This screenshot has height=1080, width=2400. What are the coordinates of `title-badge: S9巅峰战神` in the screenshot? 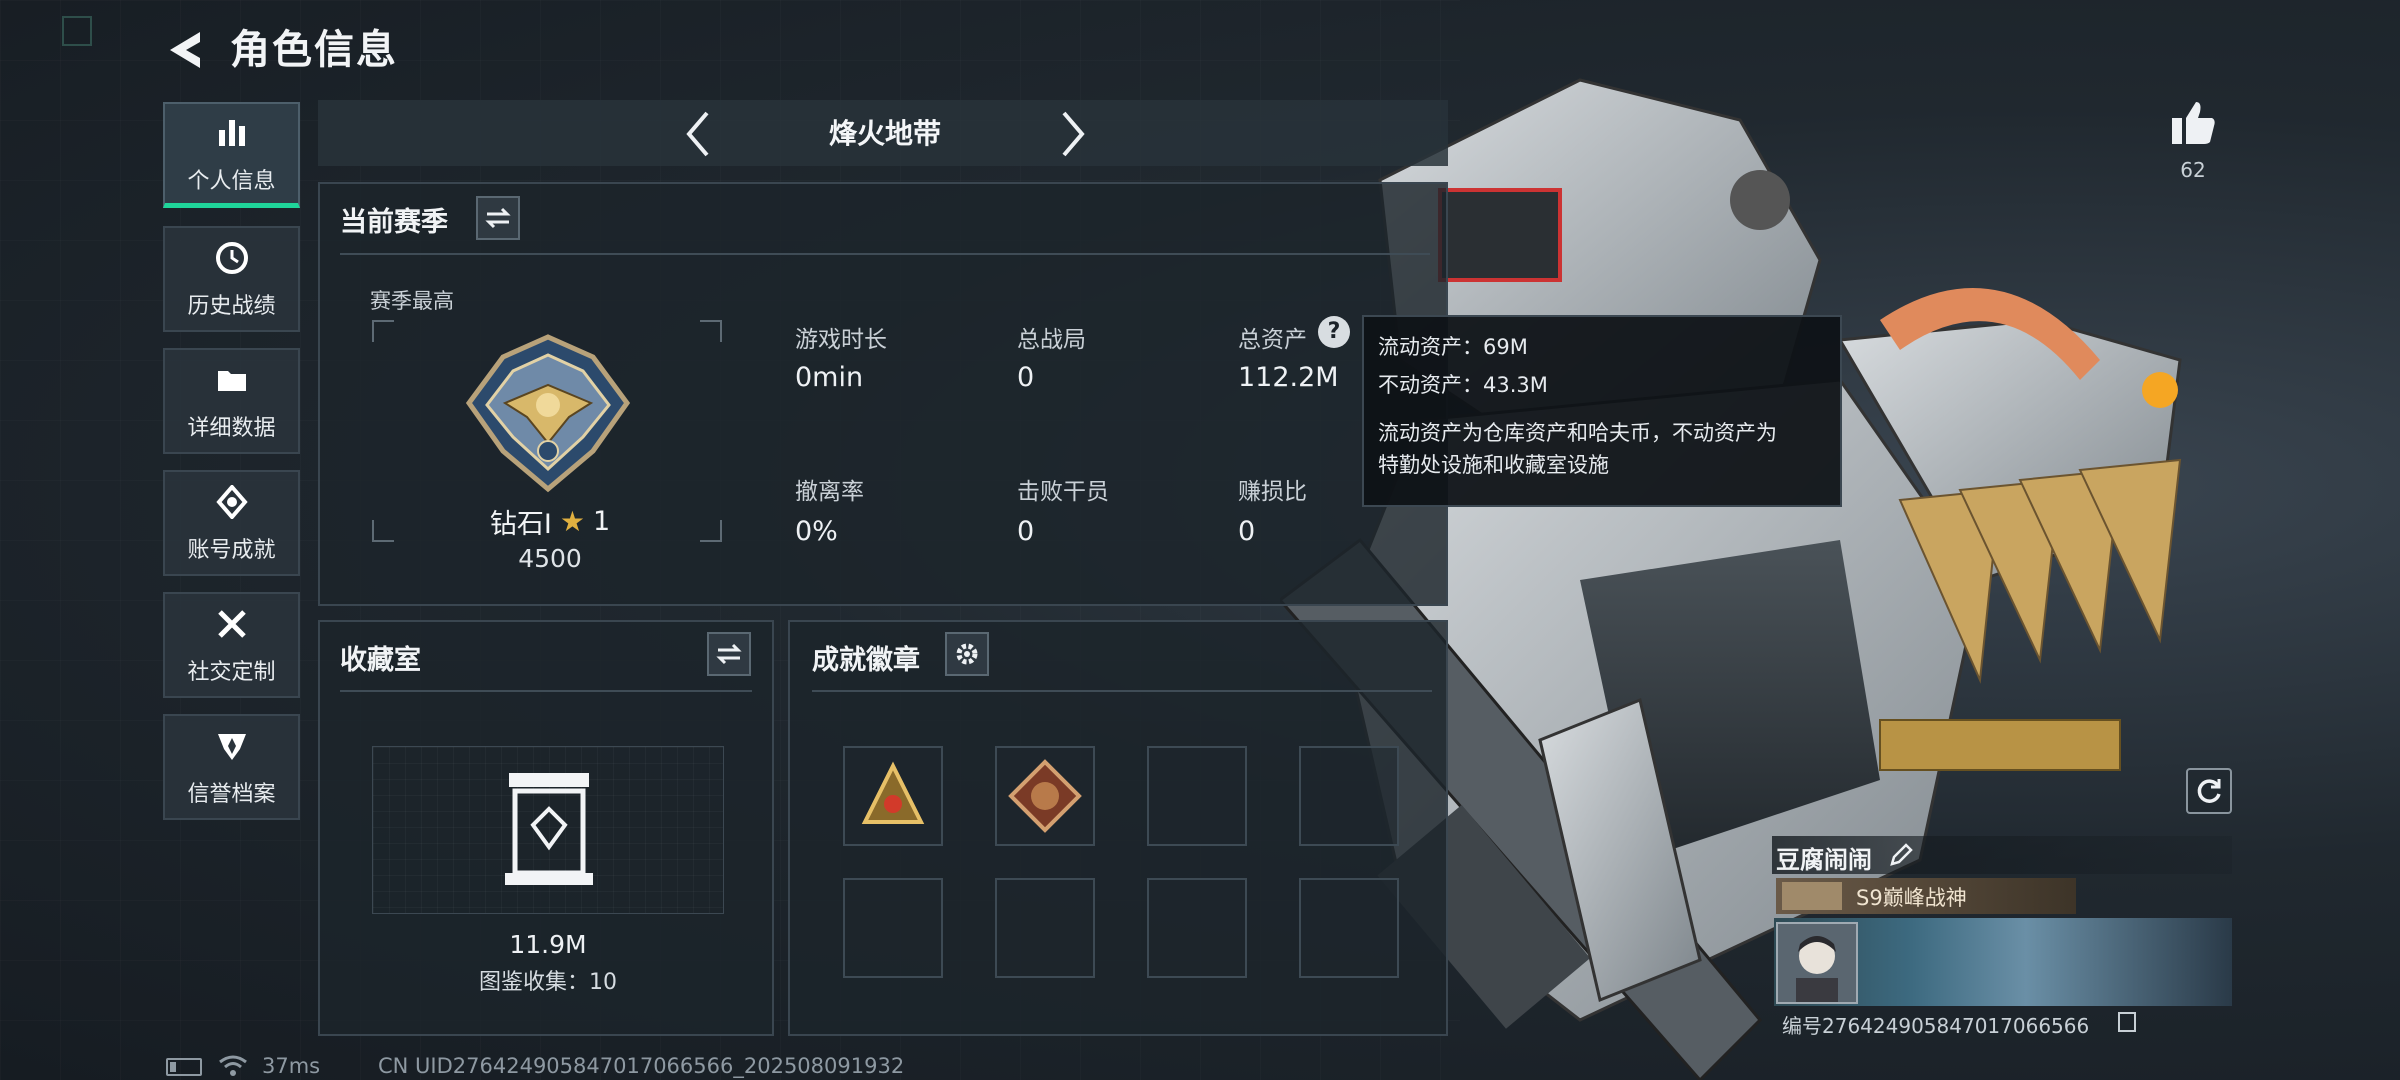 It's located at (1926, 896).